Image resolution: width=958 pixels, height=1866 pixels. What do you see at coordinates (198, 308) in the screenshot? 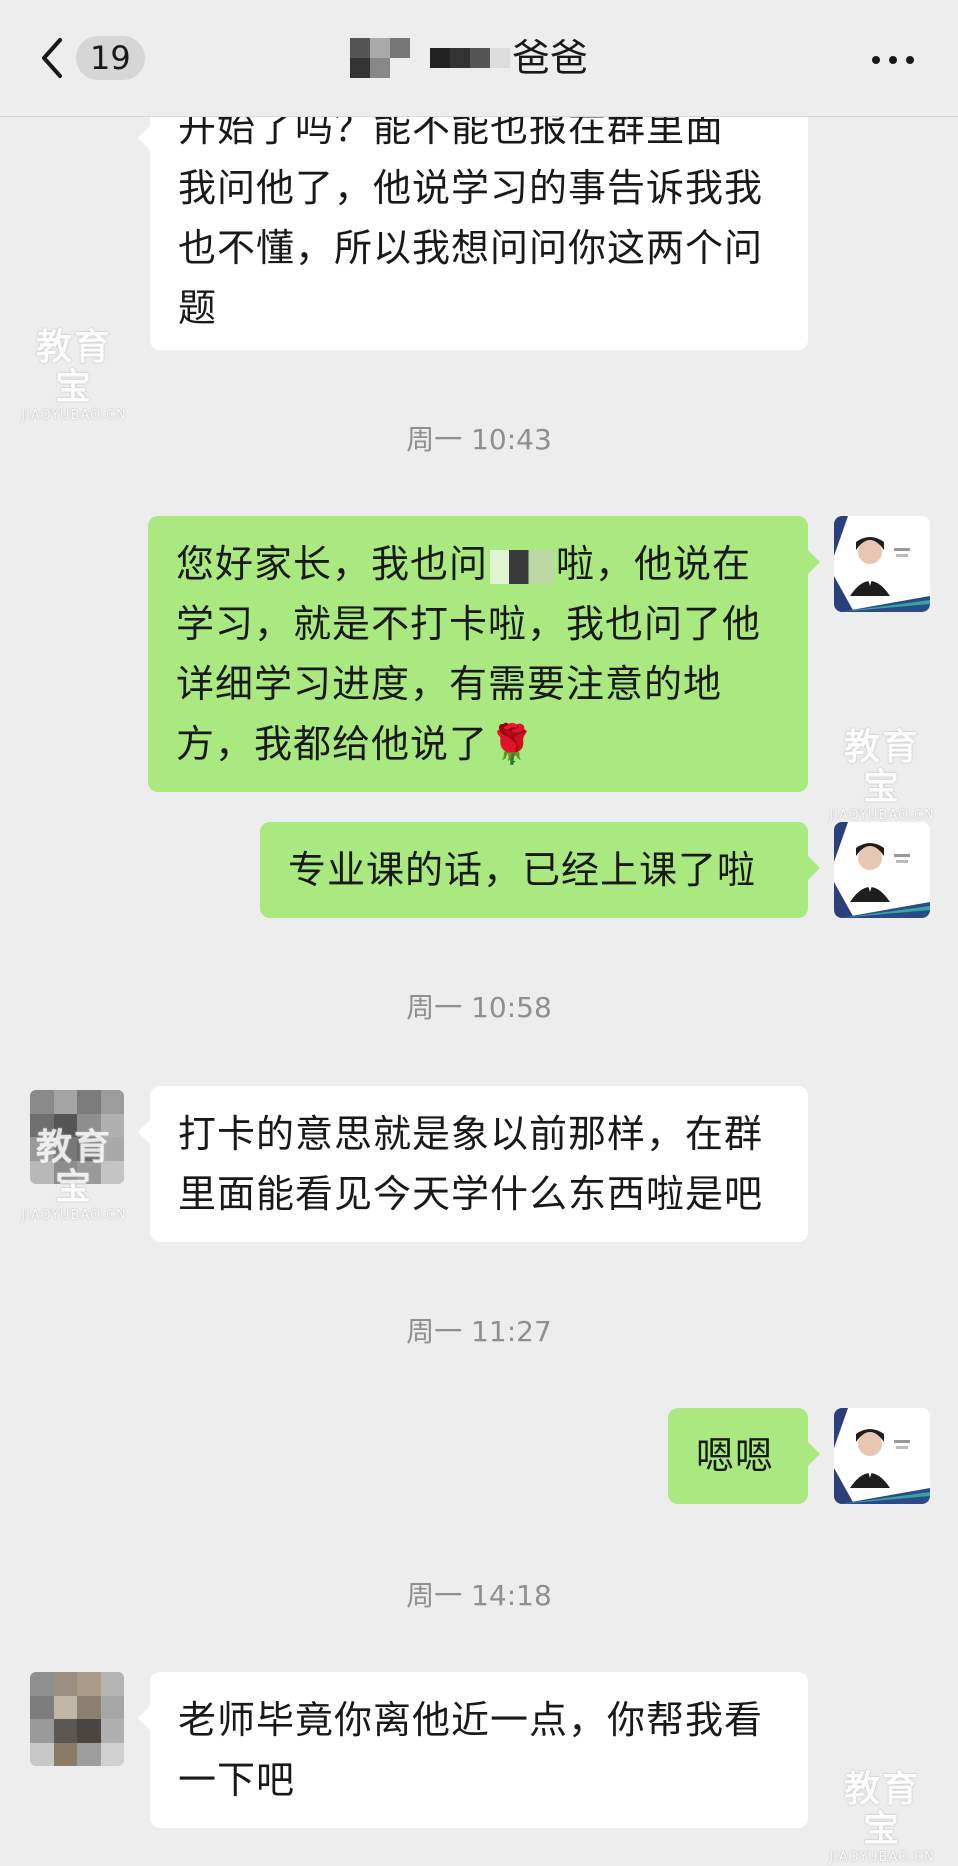
I see `message-line: 题` at bounding box center [198, 308].